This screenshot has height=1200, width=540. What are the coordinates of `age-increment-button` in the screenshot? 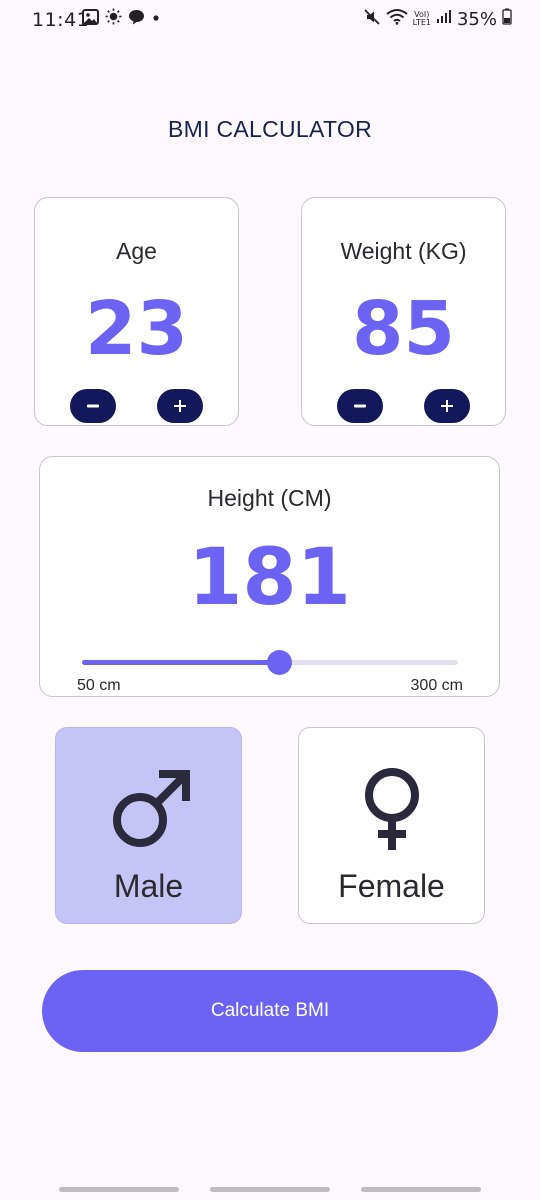 It's located at (180, 406).